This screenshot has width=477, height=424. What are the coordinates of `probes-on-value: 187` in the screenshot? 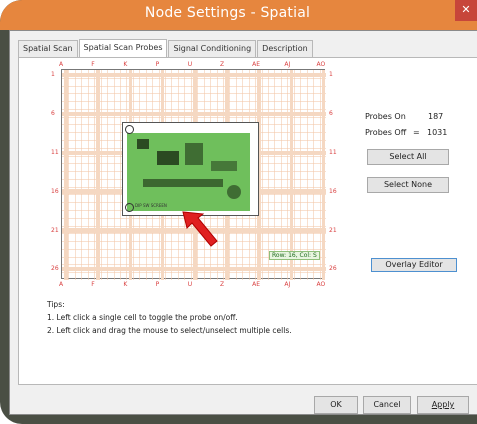 It's located at (436, 116).